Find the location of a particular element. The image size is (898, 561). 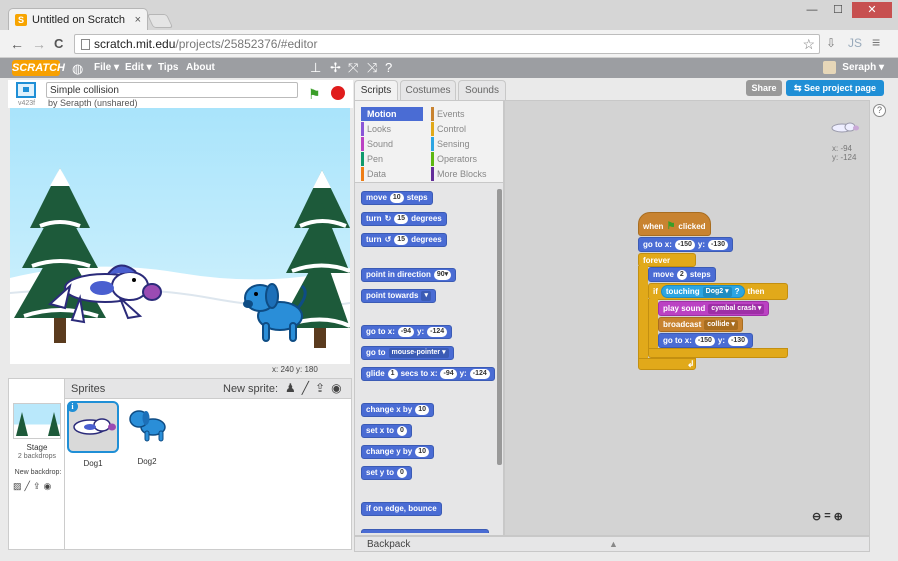

block-change-x: change x by 10 is located at coordinates (398, 410).